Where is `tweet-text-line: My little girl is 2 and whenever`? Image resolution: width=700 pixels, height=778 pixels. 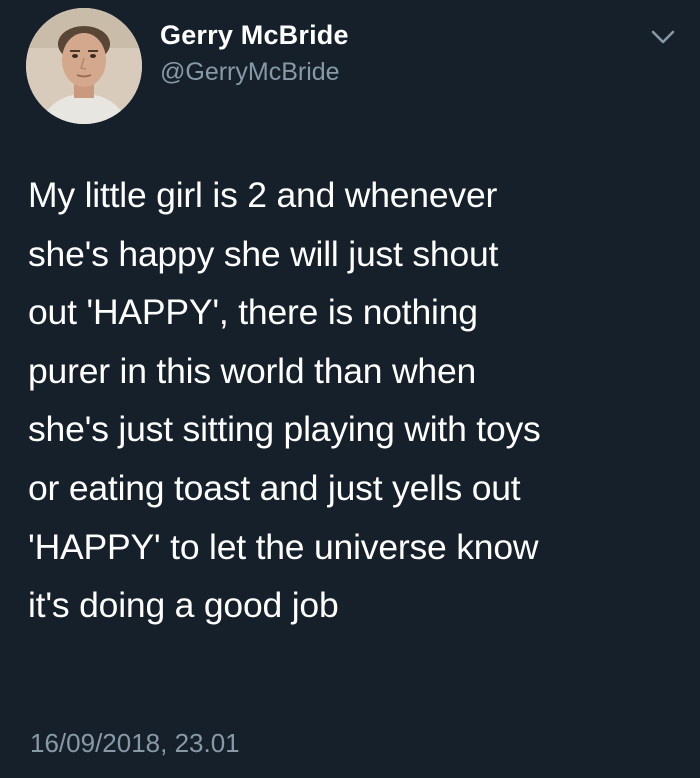
tweet-text-line: My little girl is 2 and whenever is located at coordinates (263, 195).